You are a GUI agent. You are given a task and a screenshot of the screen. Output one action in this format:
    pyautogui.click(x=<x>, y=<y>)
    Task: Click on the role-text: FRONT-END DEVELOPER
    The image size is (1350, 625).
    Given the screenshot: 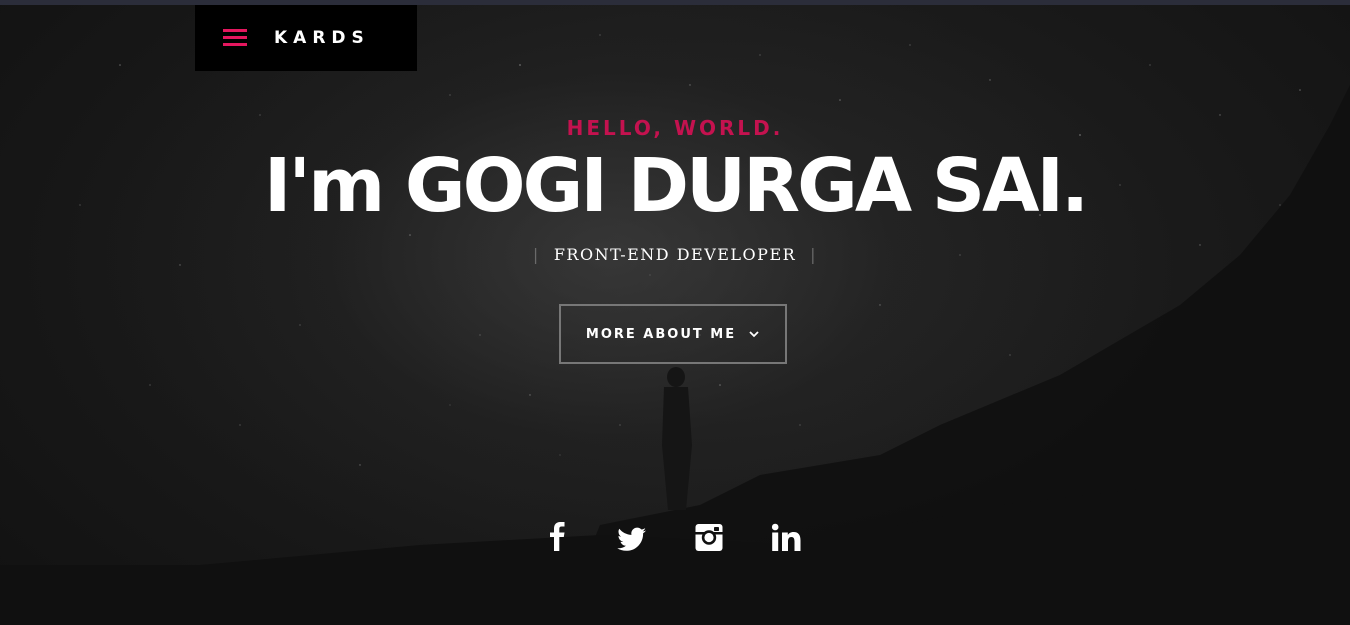 What is the action you would take?
    pyautogui.click(x=675, y=254)
    